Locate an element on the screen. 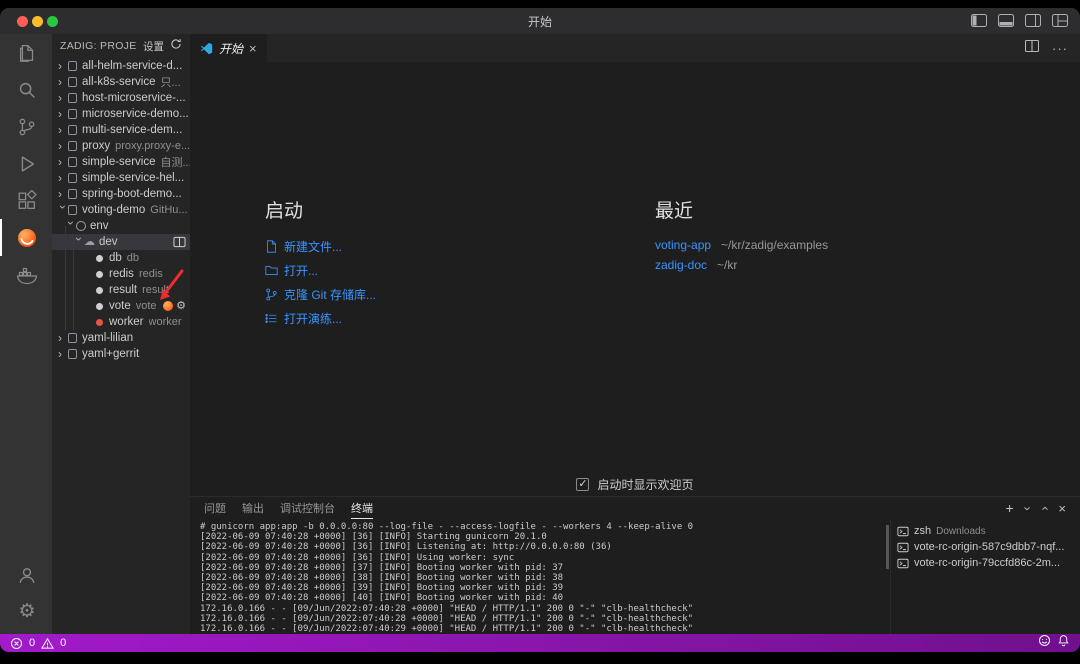 The width and height of the screenshot is (1080, 664). toggle-sidebar-icon is located at coordinates (979, 20).